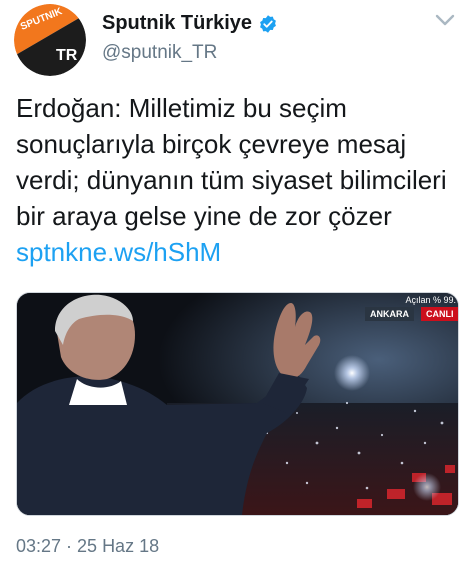 The width and height of the screenshot is (470, 567). Describe the element at coordinates (50, 40) in the screenshot. I see `avatar: SPUTNIK TR` at that location.